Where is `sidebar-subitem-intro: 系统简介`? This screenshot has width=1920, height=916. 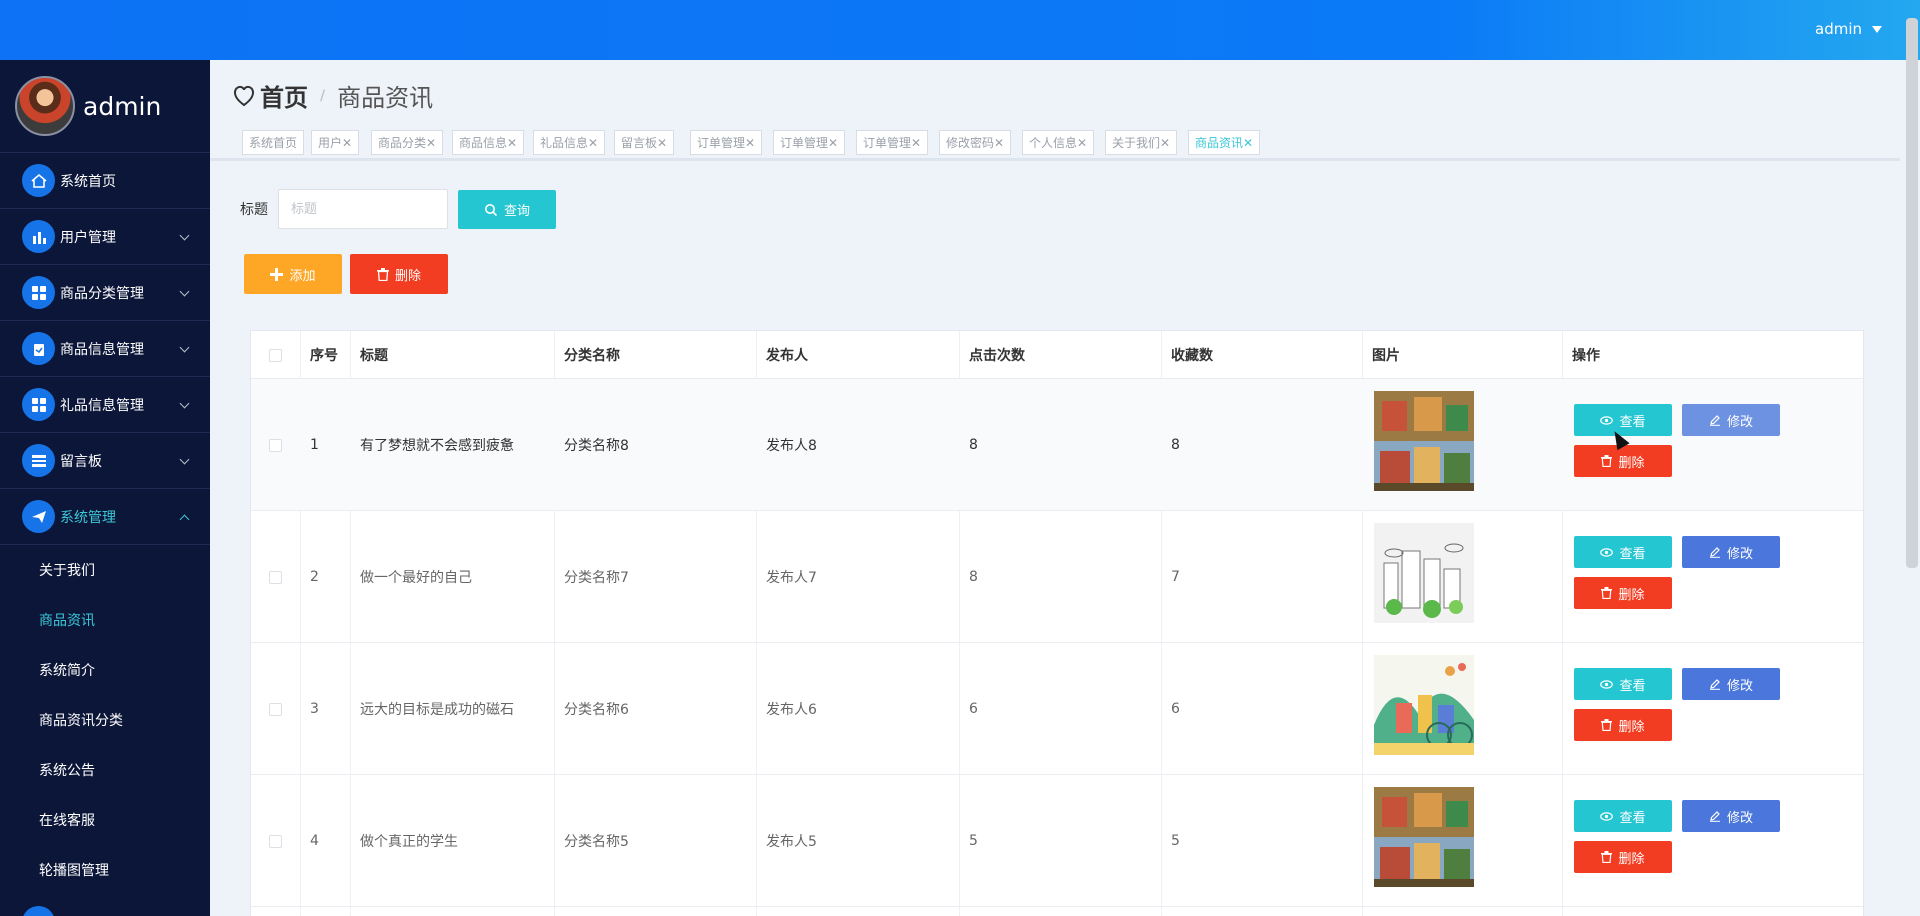
sidebar-subitem-intro: 系统简介 is located at coordinates (105, 670).